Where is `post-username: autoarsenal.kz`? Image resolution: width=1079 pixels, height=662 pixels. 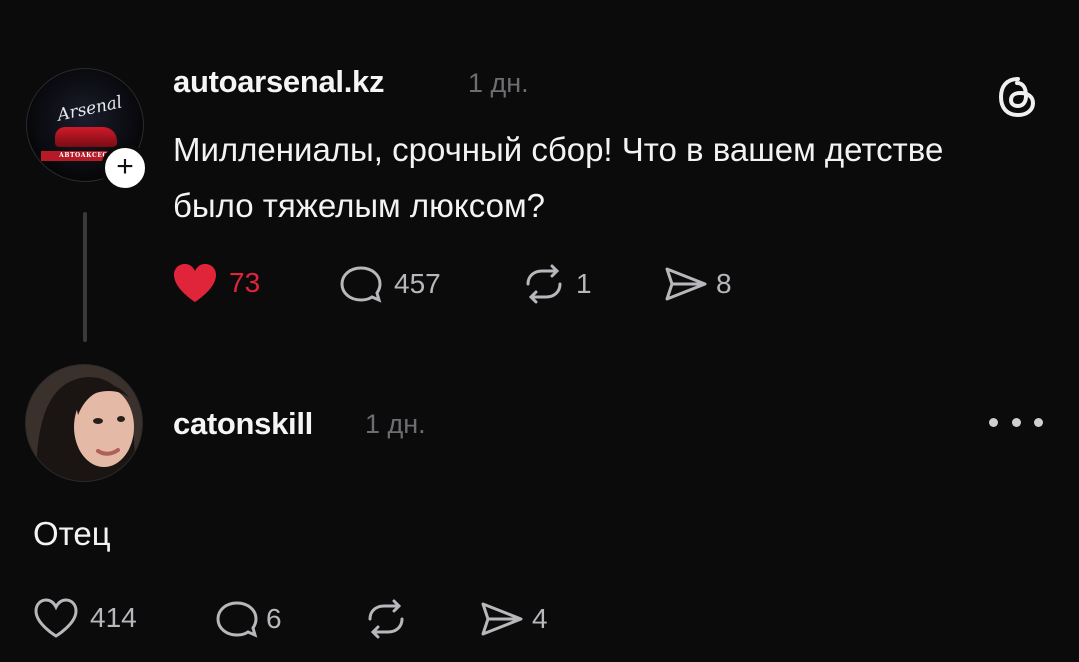
post-username: autoarsenal.kz is located at coordinates (278, 82).